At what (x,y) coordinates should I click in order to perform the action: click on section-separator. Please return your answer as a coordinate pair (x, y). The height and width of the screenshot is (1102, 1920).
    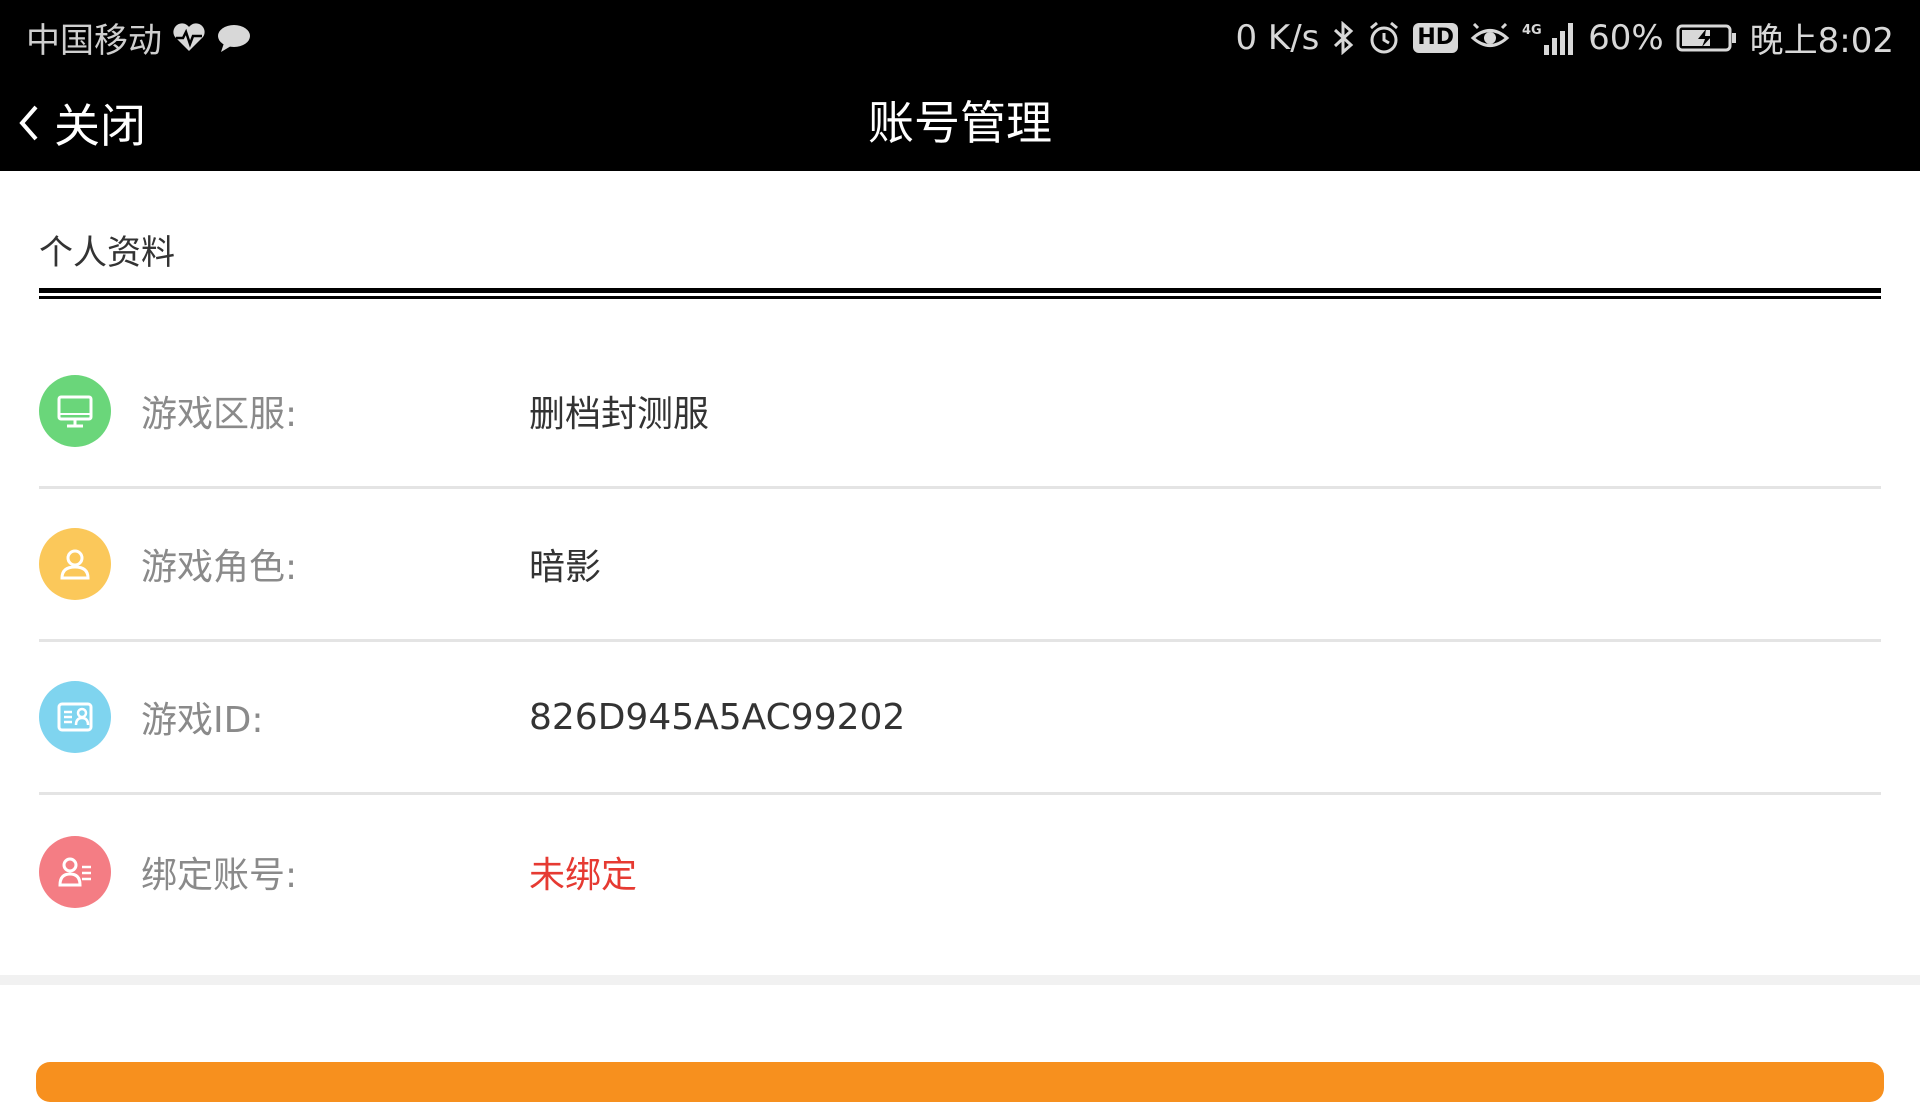
    Looking at the image, I should click on (960, 980).